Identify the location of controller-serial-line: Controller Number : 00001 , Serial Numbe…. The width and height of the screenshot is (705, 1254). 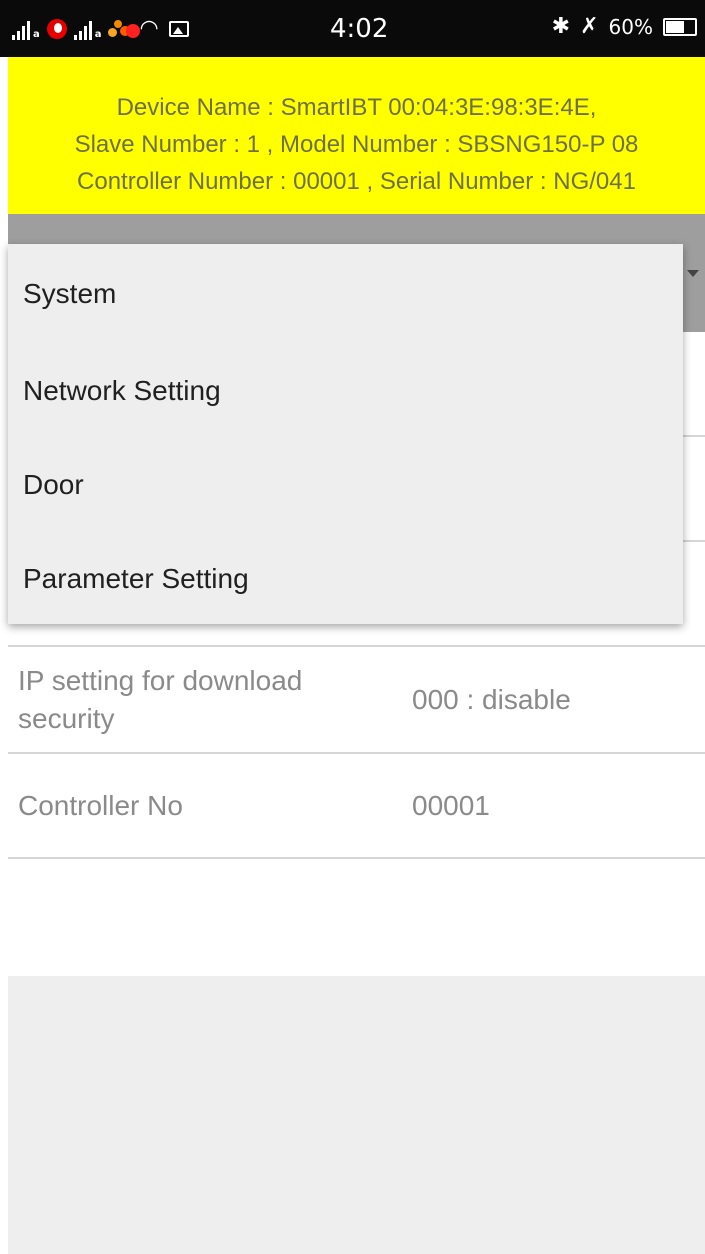
(356, 181).